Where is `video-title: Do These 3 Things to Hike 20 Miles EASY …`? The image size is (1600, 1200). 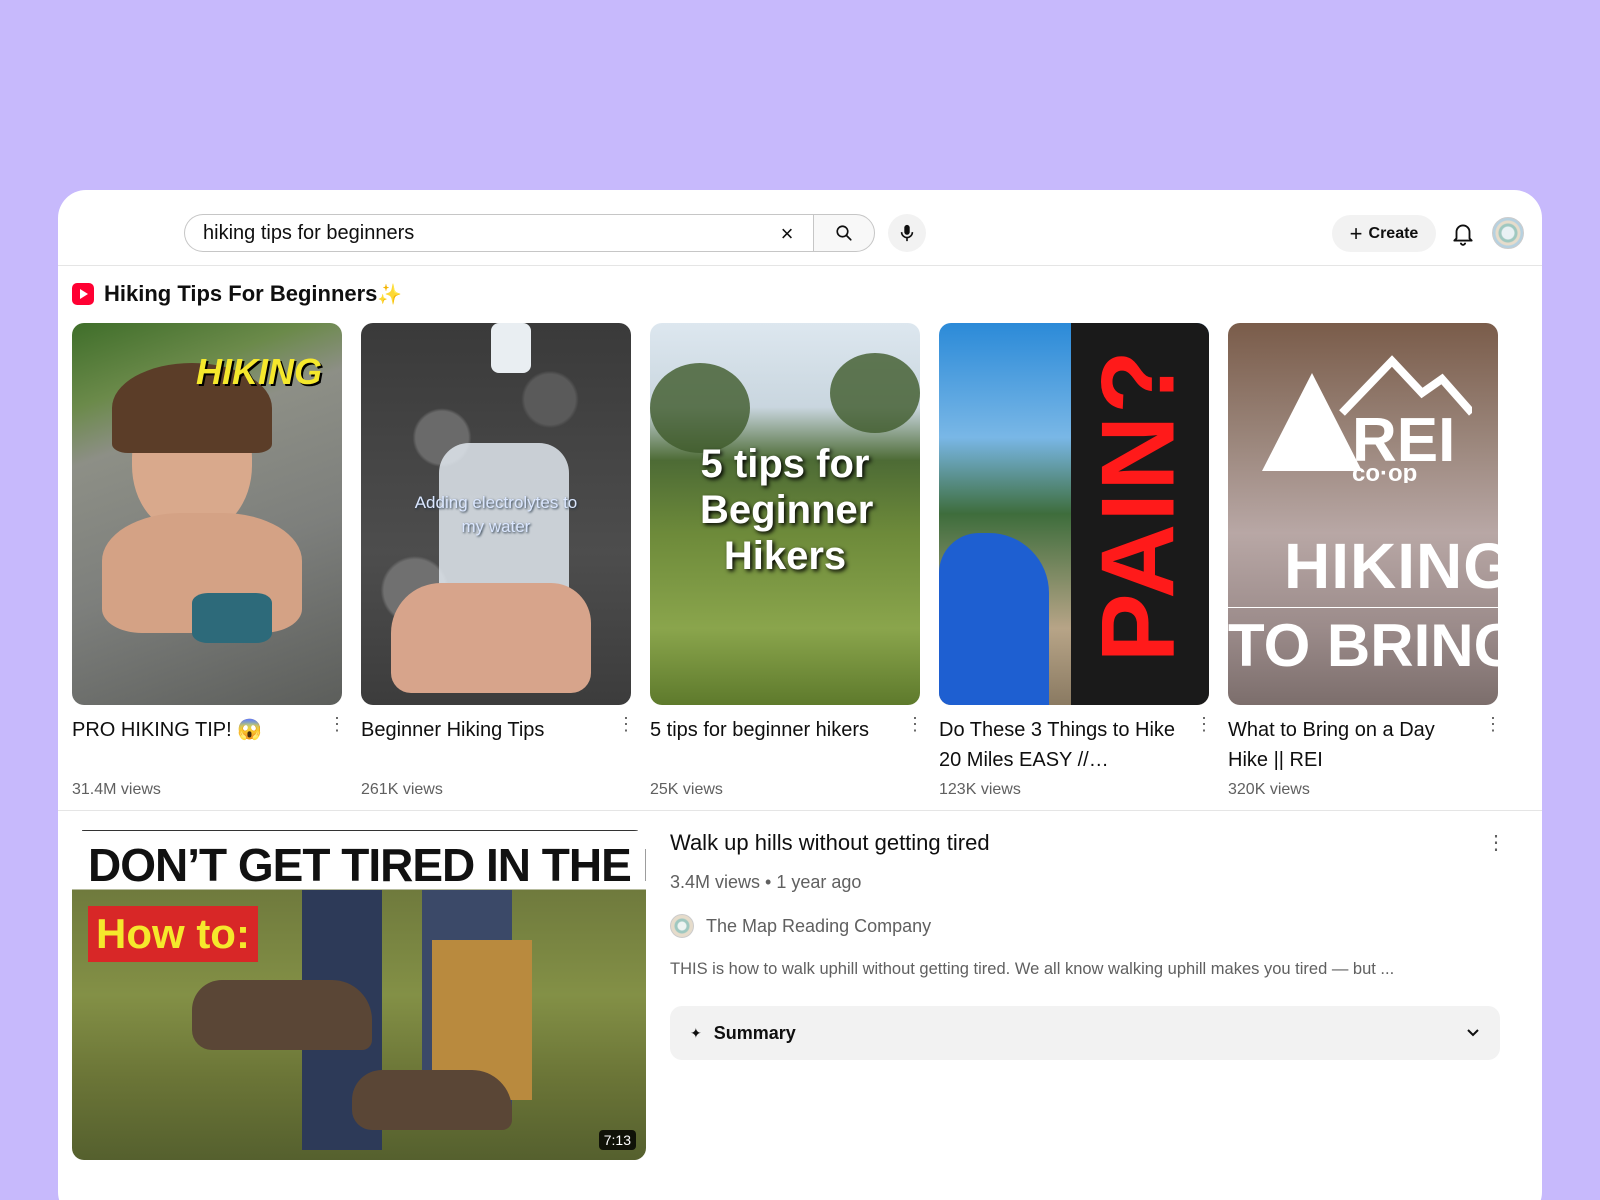
video-title: Do These 3 Things to Hike 20 Miles EASY … is located at coordinates (1074, 745).